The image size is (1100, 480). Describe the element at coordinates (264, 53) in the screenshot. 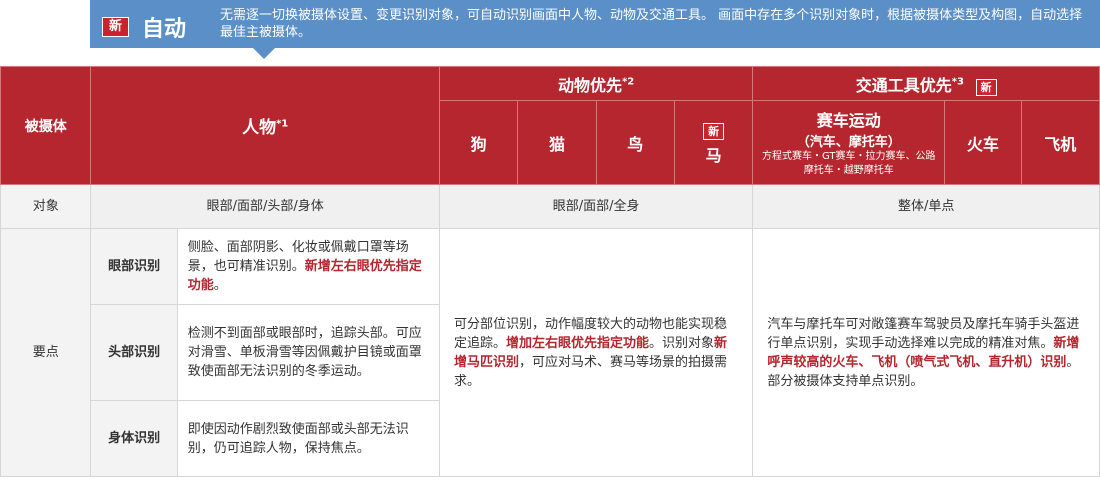

I see `callout-pointer` at that location.